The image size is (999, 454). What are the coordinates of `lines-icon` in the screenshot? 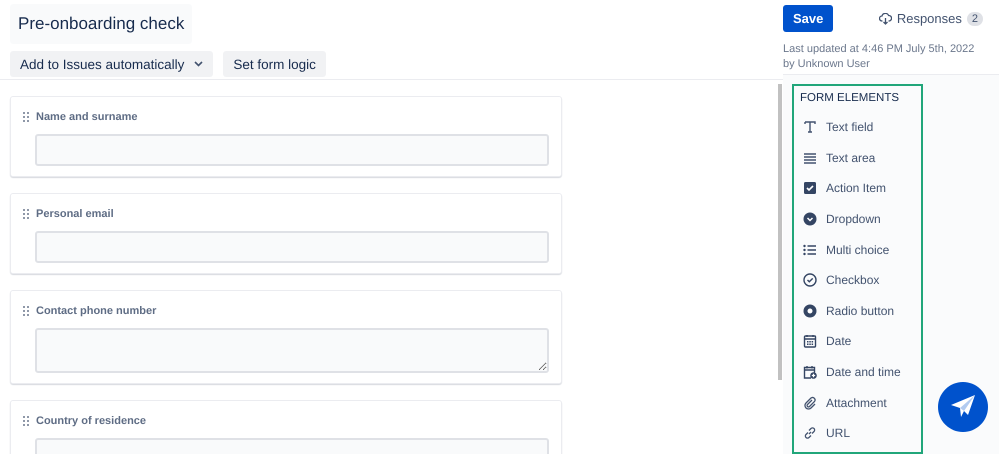 It's located at (810, 157).